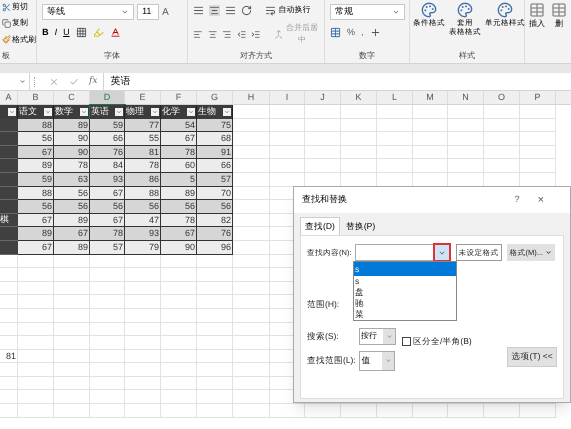  I want to click on font-size-select: 11, so click(148, 12).